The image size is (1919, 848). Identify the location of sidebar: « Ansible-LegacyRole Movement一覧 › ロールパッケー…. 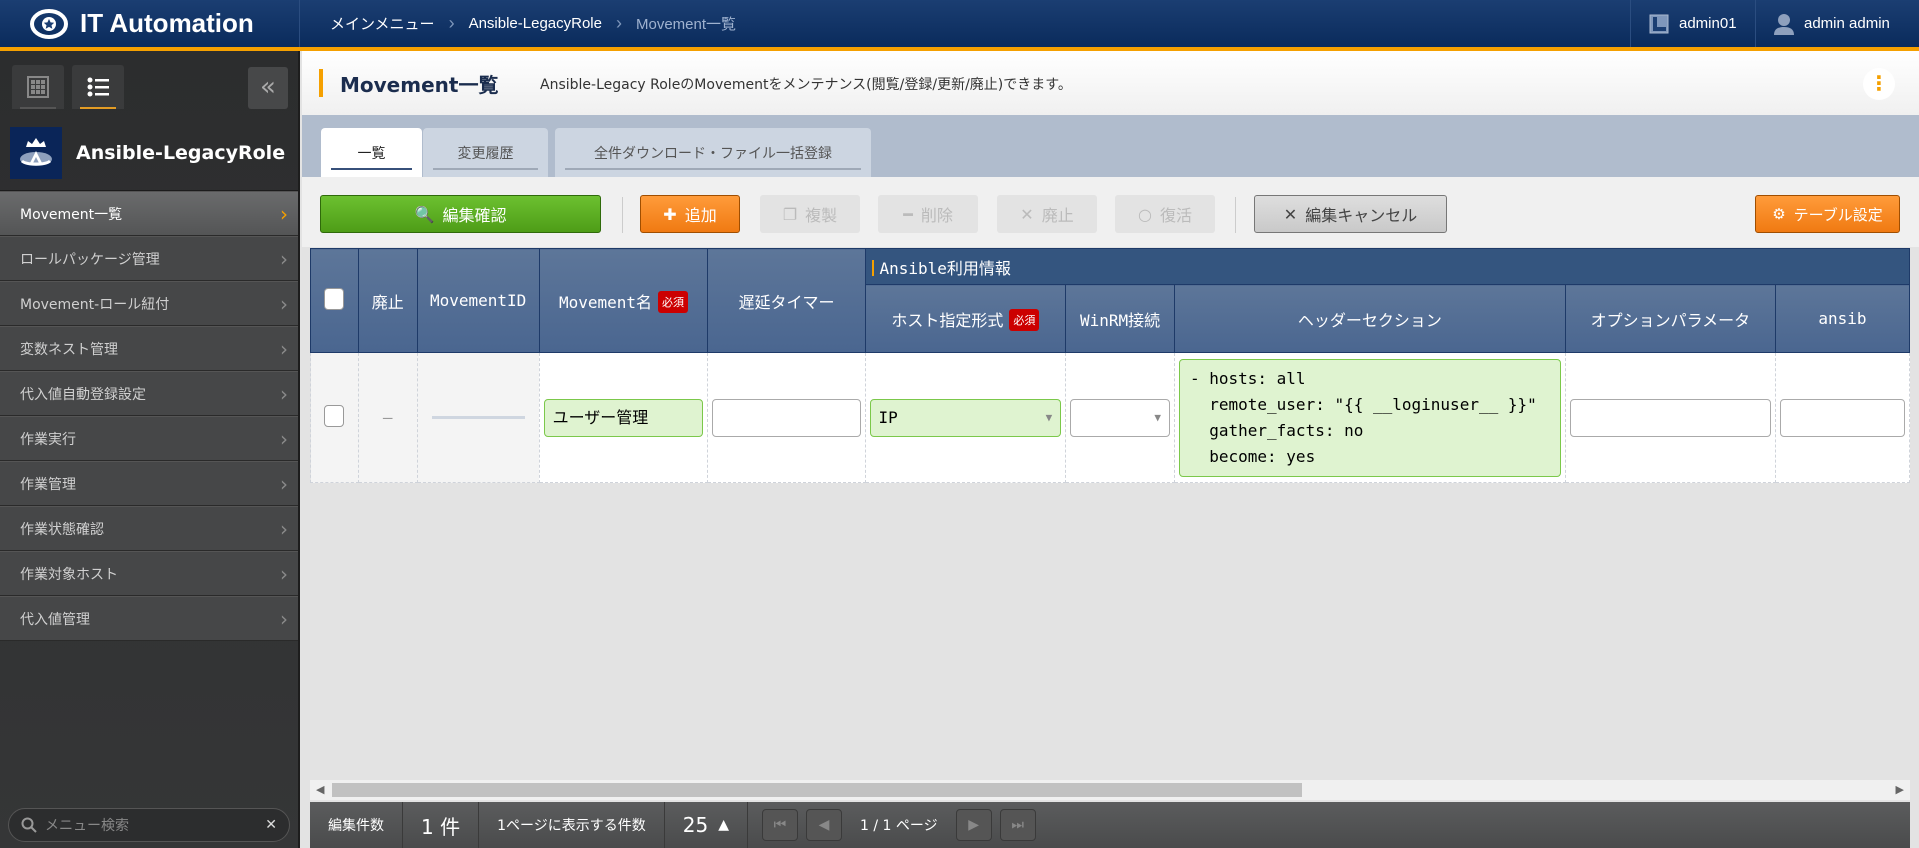
(150, 449).